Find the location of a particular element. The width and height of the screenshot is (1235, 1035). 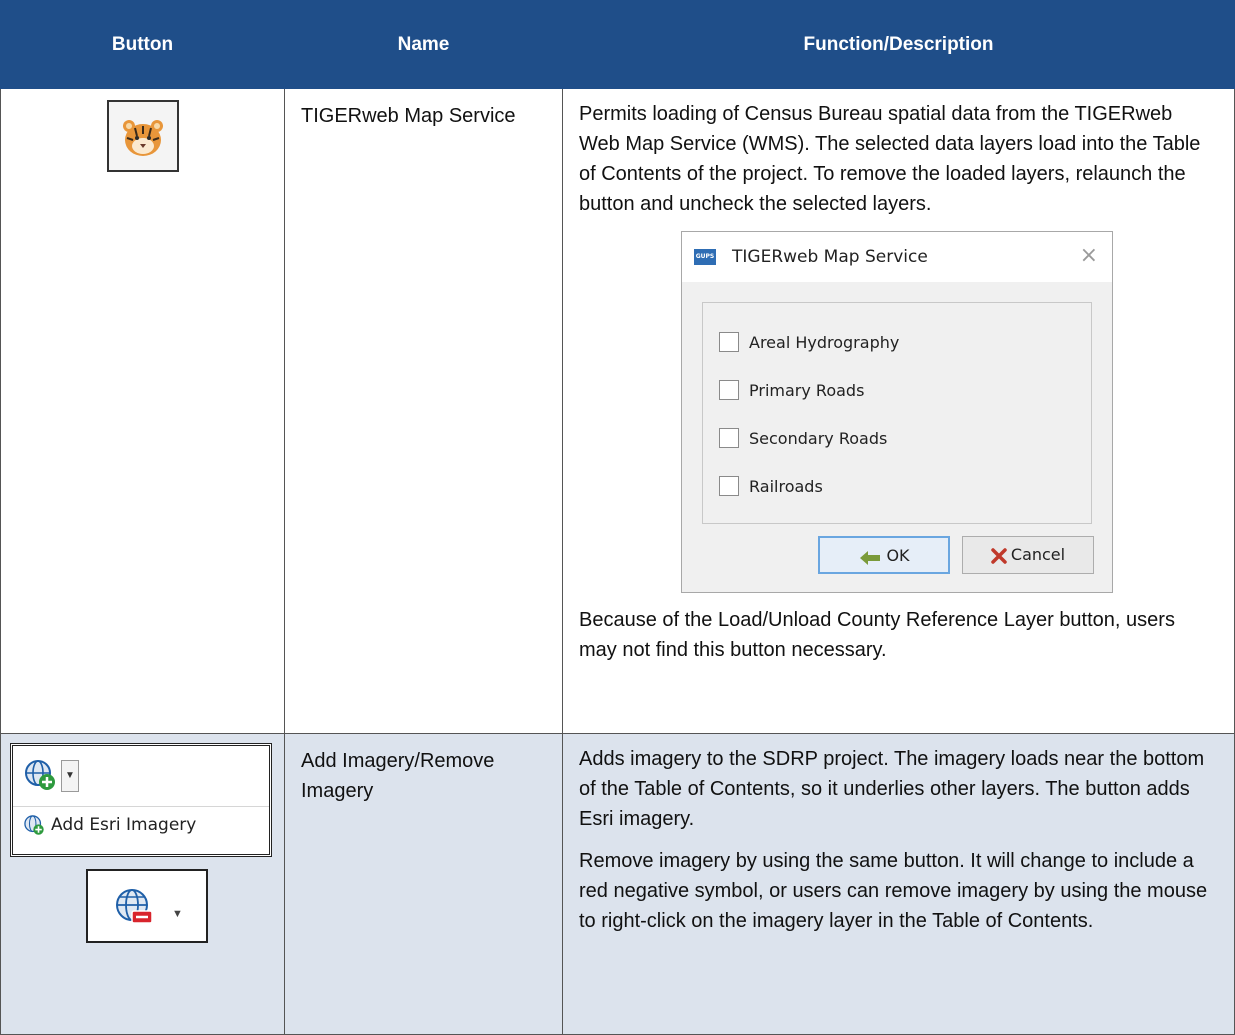

tiger-icon is located at coordinates (142, 138).